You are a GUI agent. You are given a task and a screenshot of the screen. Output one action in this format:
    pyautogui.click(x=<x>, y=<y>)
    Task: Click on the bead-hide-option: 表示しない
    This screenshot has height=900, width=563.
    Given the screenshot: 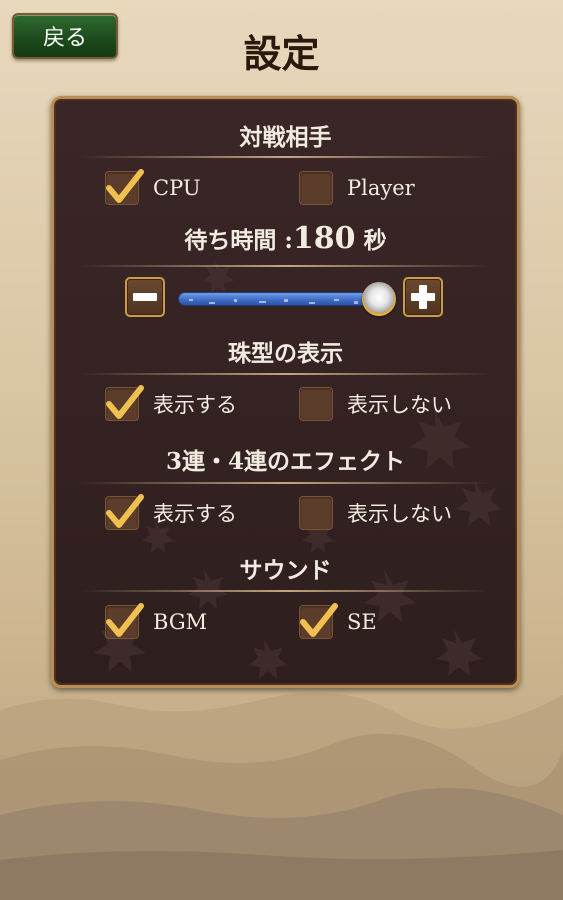 What is the action you would take?
    pyautogui.click(x=375, y=404)
    